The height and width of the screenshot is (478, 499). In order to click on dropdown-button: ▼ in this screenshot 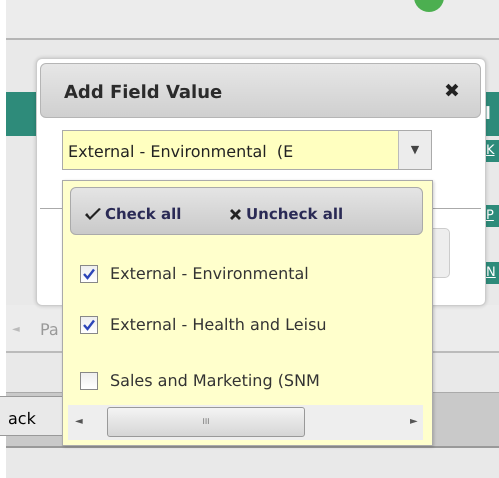, I will do `click(414, 150)`.